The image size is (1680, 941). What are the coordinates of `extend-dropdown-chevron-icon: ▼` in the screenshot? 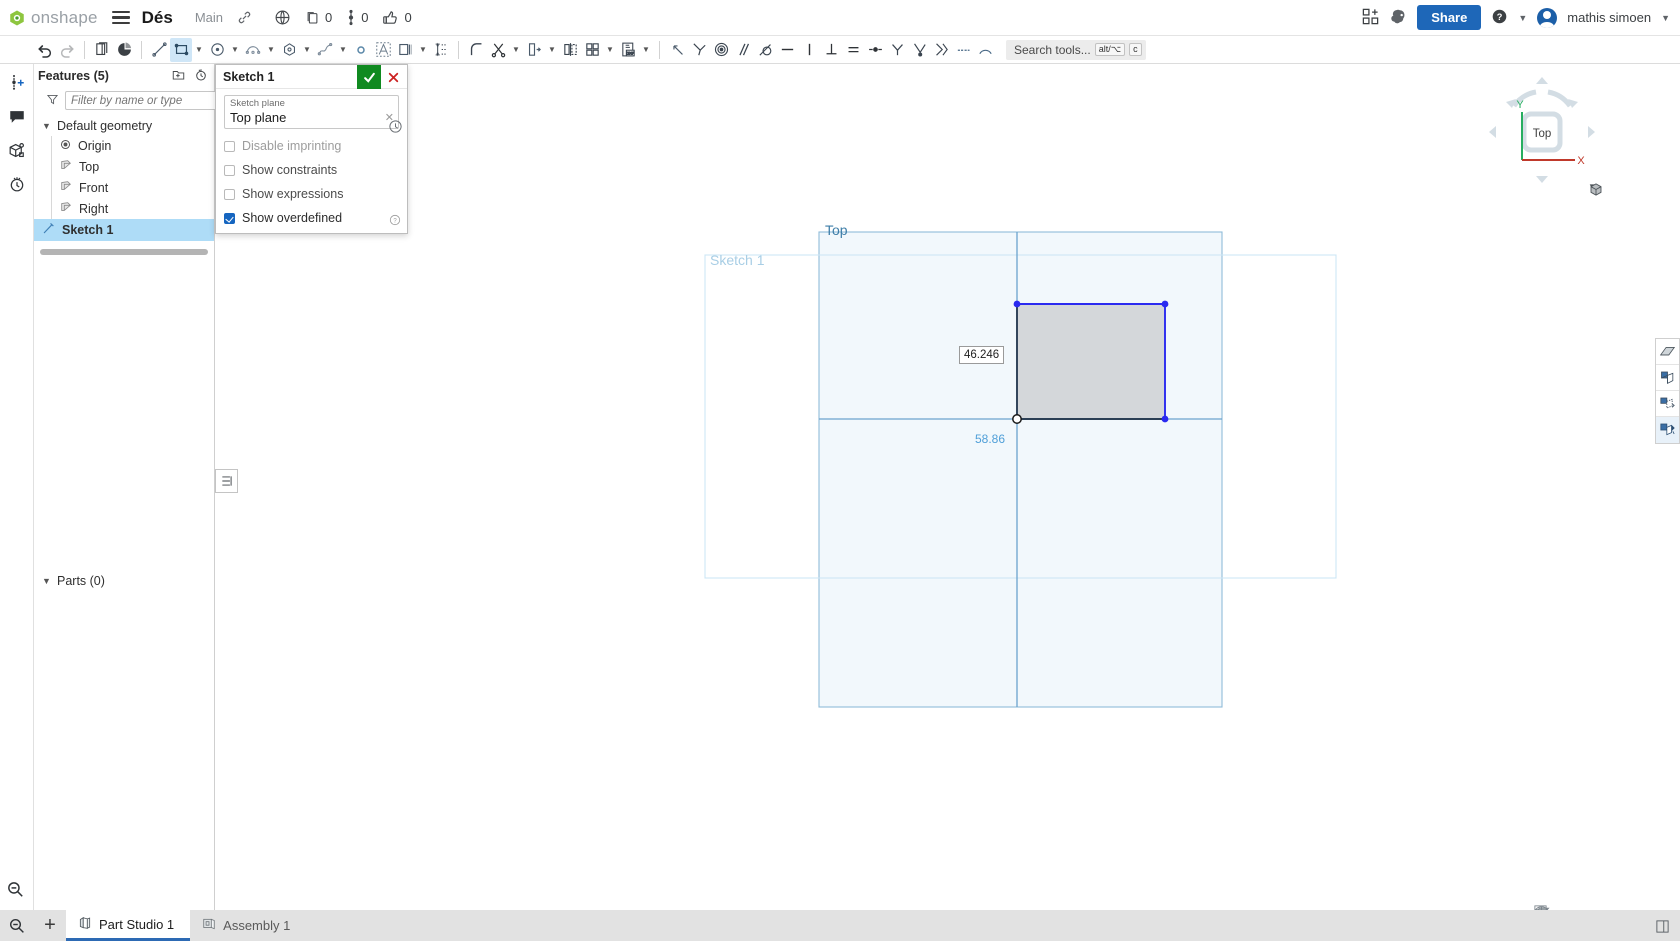 It's located at (552, 50).